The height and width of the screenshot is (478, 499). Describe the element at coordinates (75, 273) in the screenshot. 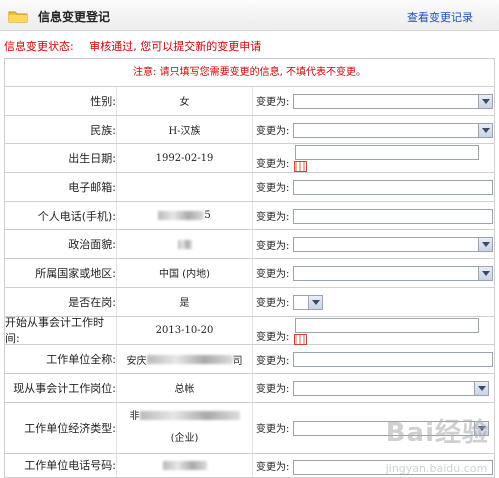

I see `field-label: 所属国家或地区:` at that location.